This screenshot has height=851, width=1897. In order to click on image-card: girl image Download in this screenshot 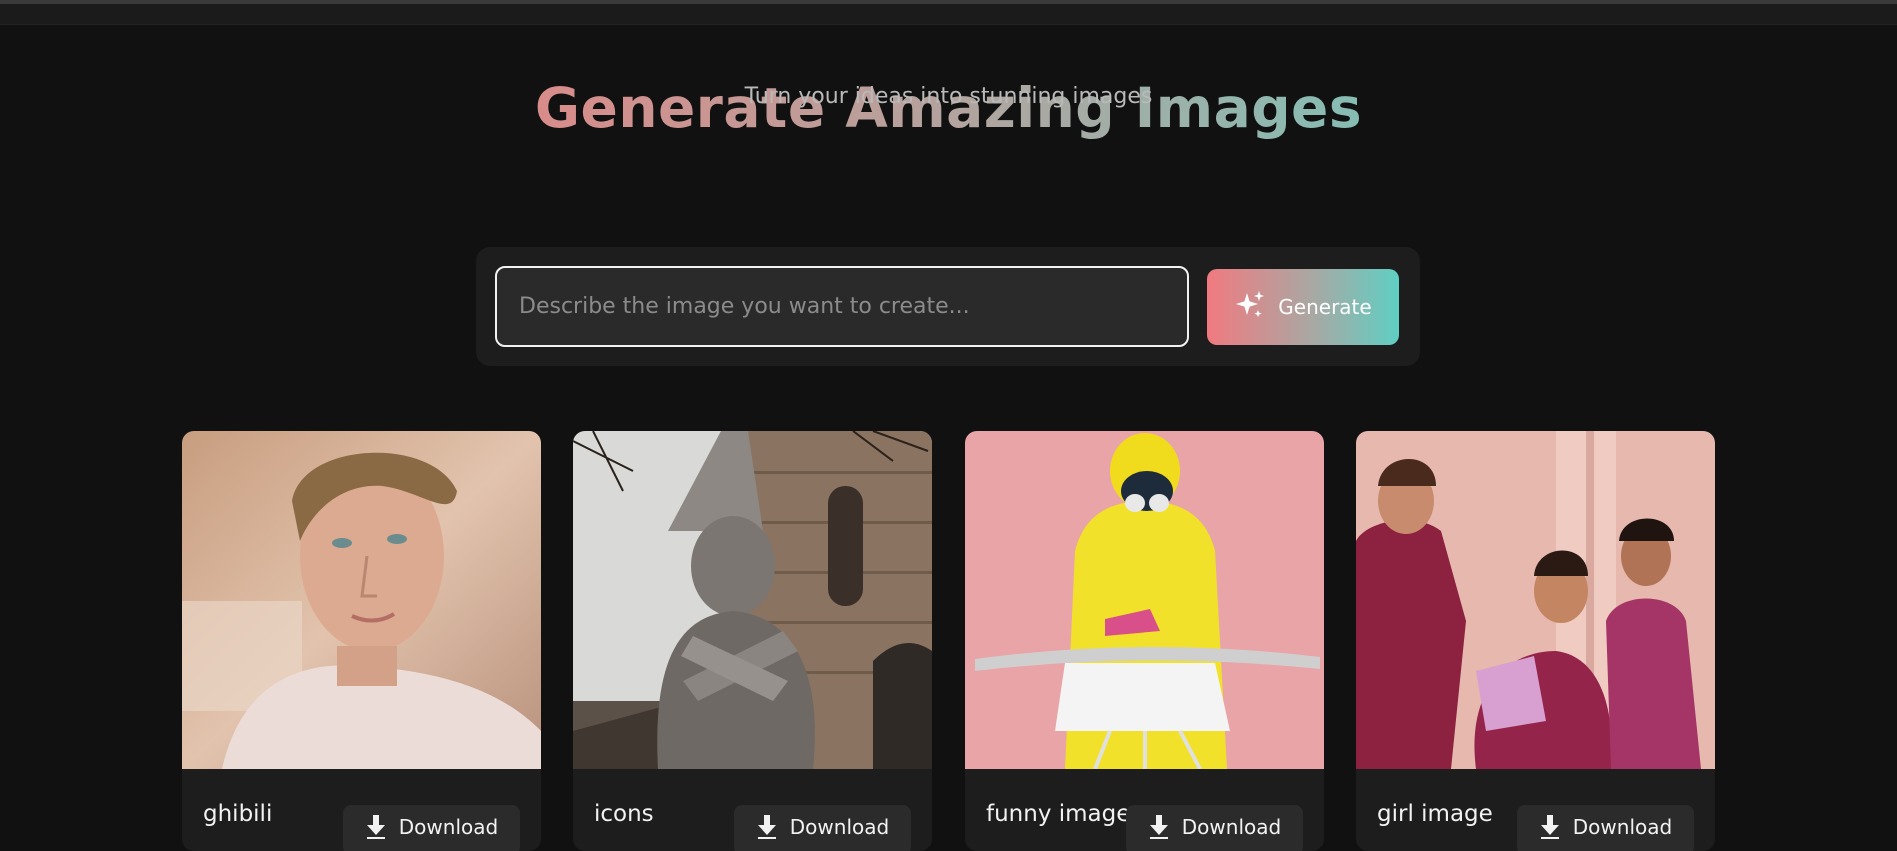, I will do `click(1535, 641)`.